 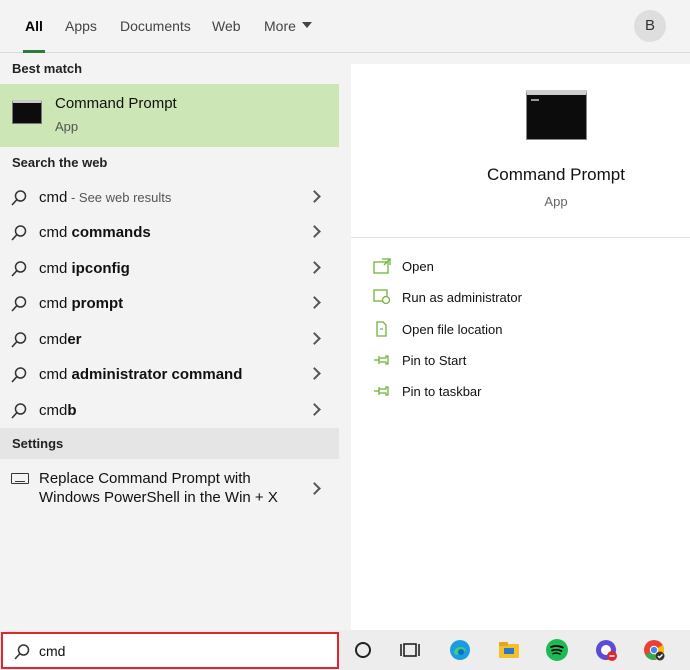 I want to click on web-result-label: cmd commands, so click(x=95, y=232).